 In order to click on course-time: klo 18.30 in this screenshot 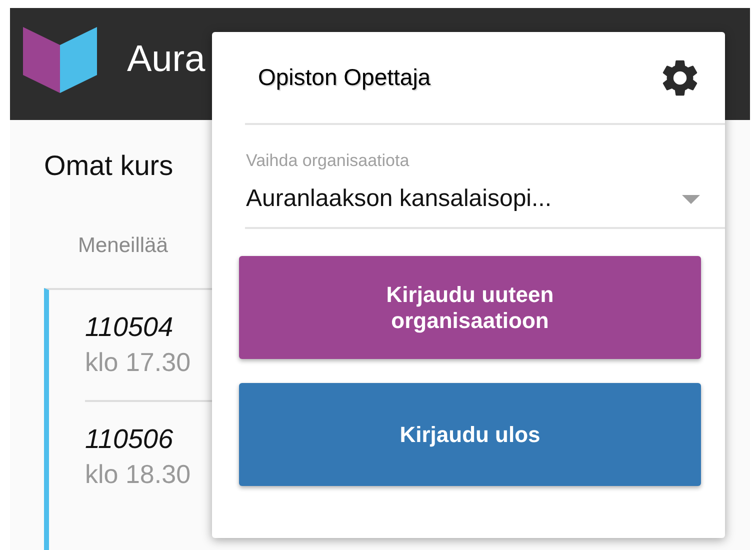, I will do `click(138, 474)`.